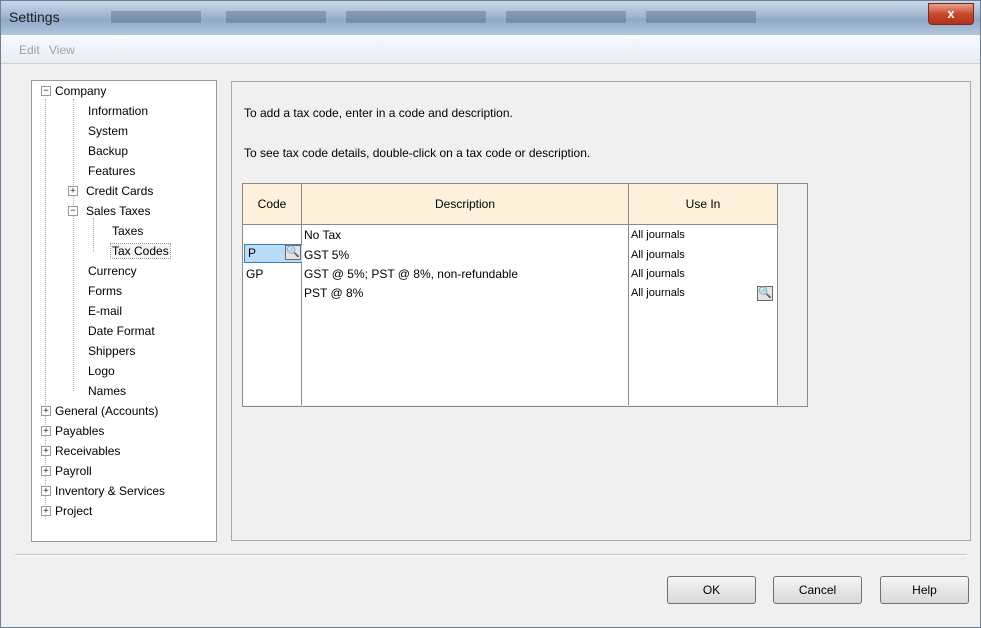  I want to click on tree-item-label: Forms, so click(105, 291).